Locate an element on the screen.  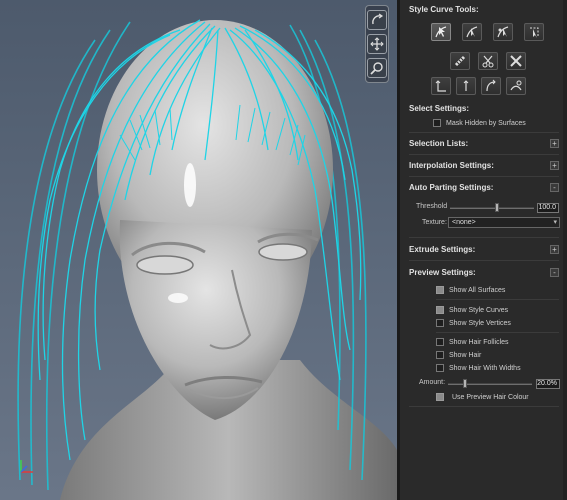
show-all-surfaces-box is located at coordinates (440, 290).